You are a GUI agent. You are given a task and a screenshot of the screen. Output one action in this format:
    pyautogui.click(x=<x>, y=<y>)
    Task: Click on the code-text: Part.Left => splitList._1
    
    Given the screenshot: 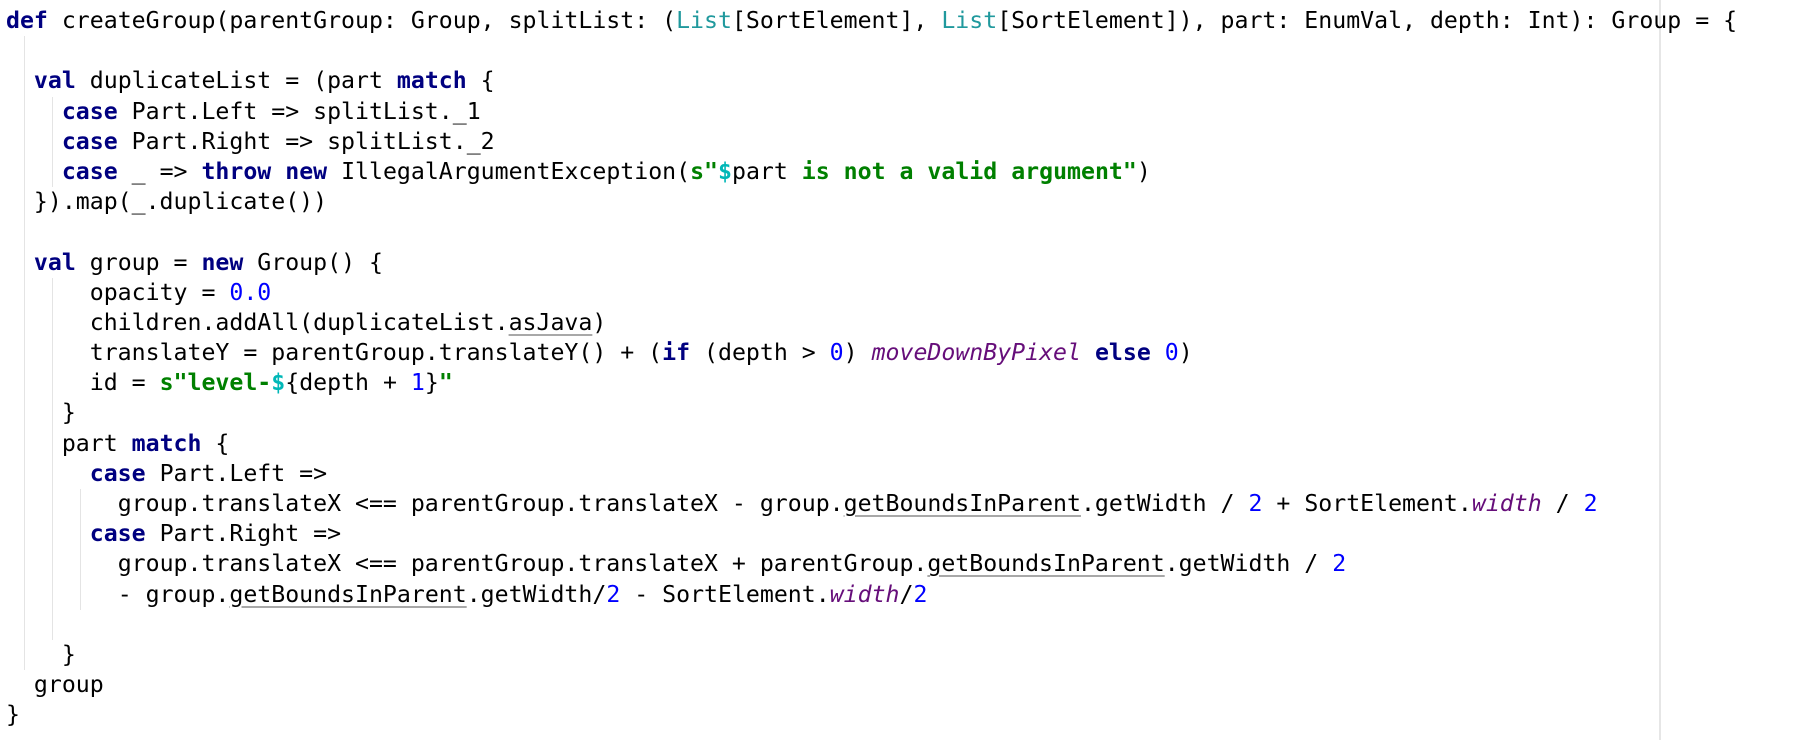 What is the action you would take?
    pyautogui.click(x=299, y=111)
    